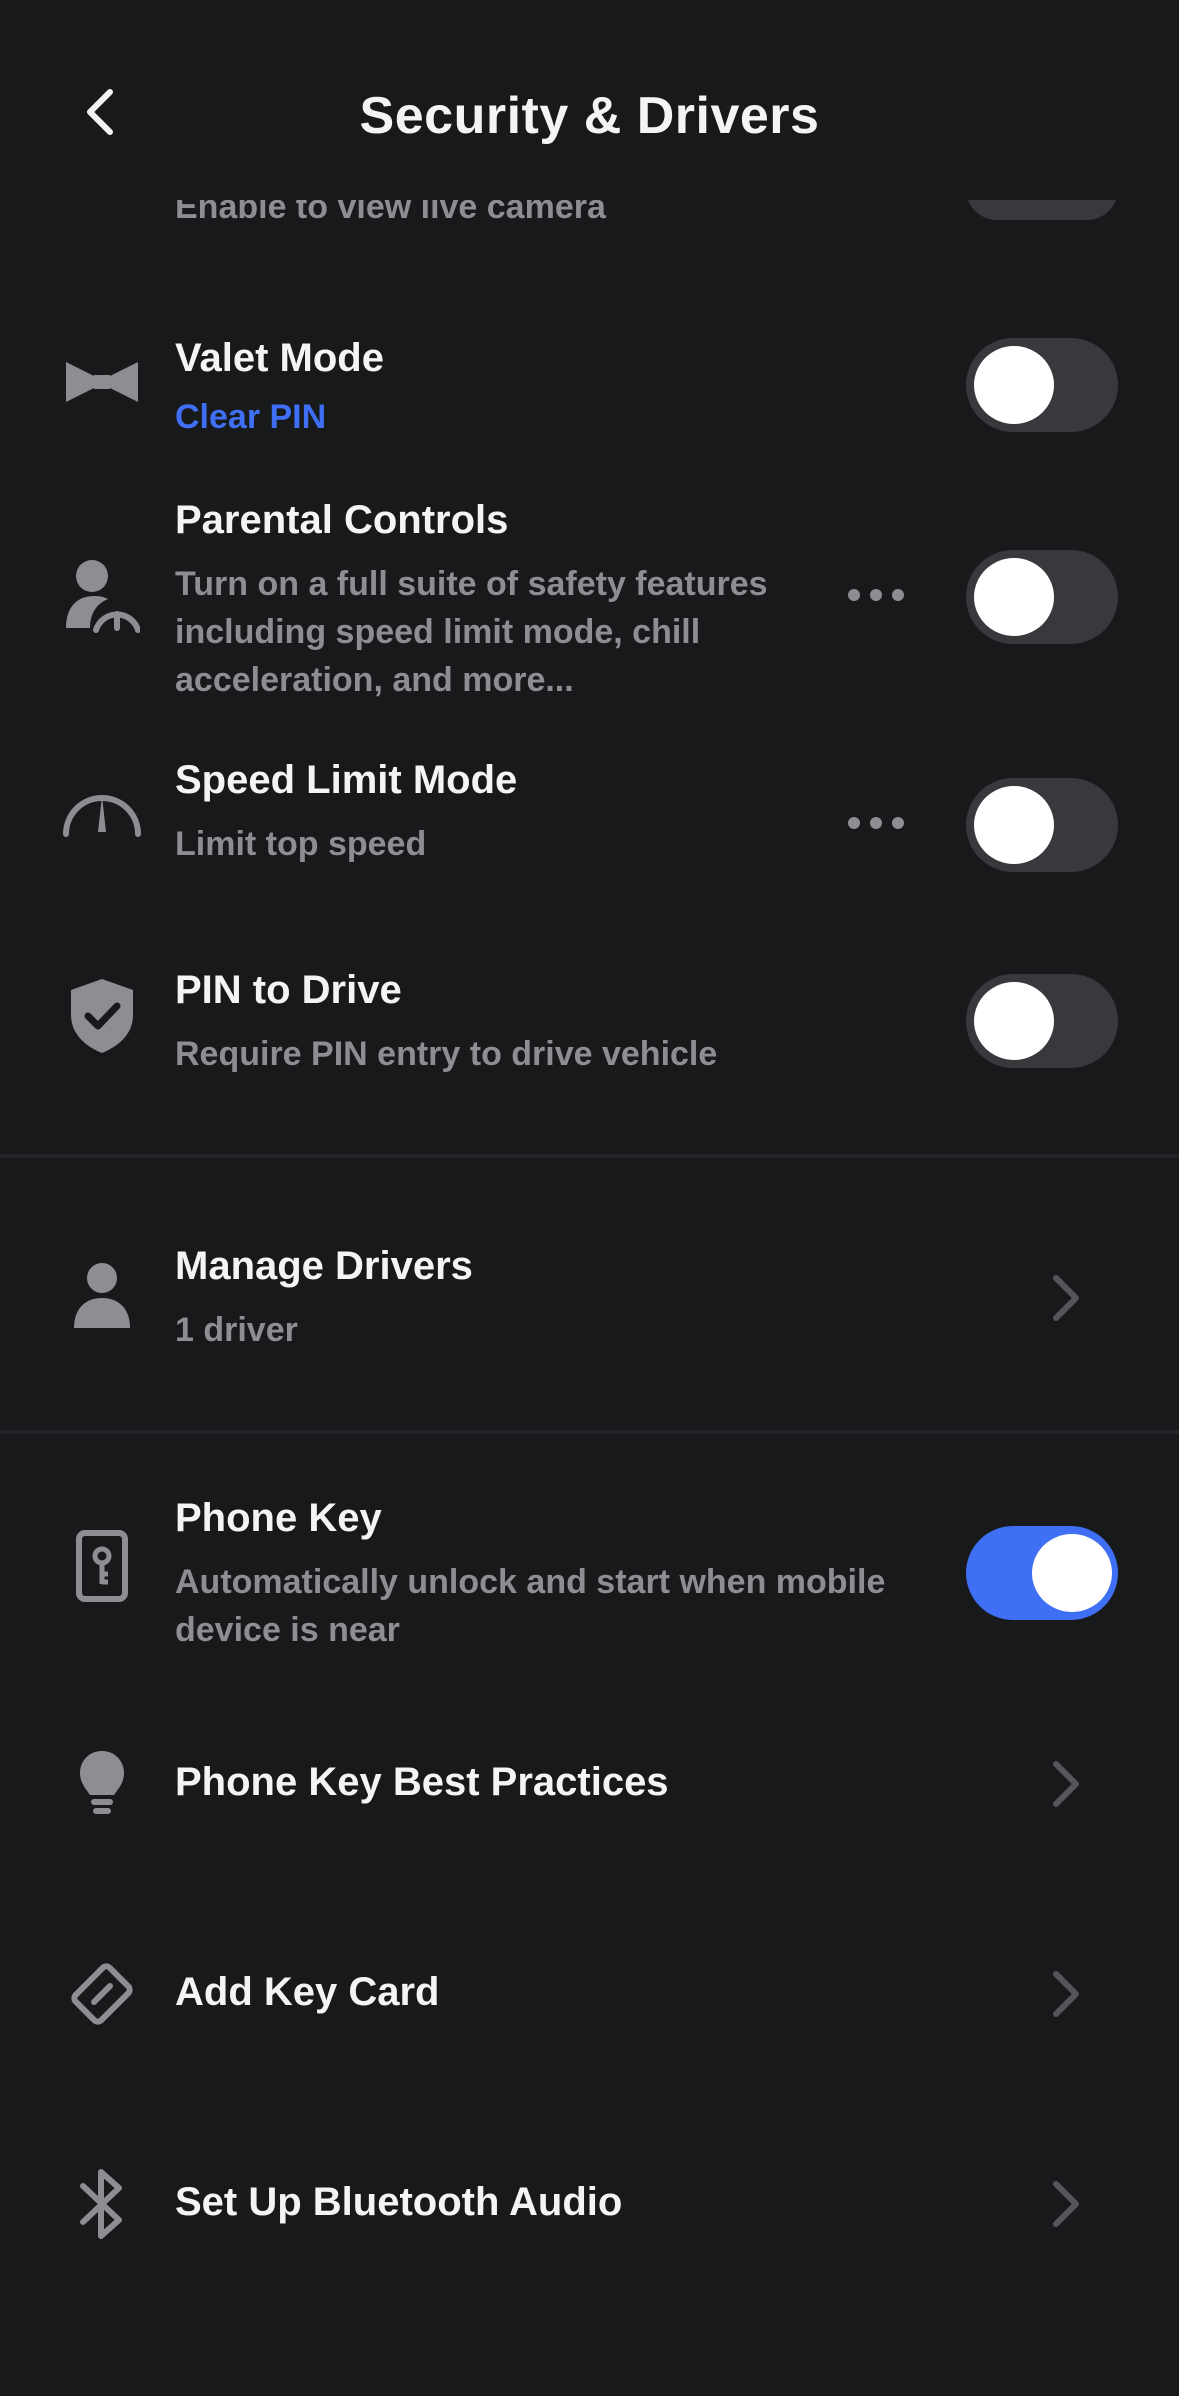  Describe the element at coordinates (102, 596) in the screenshot. I see `person-gauge-icon` at that location.